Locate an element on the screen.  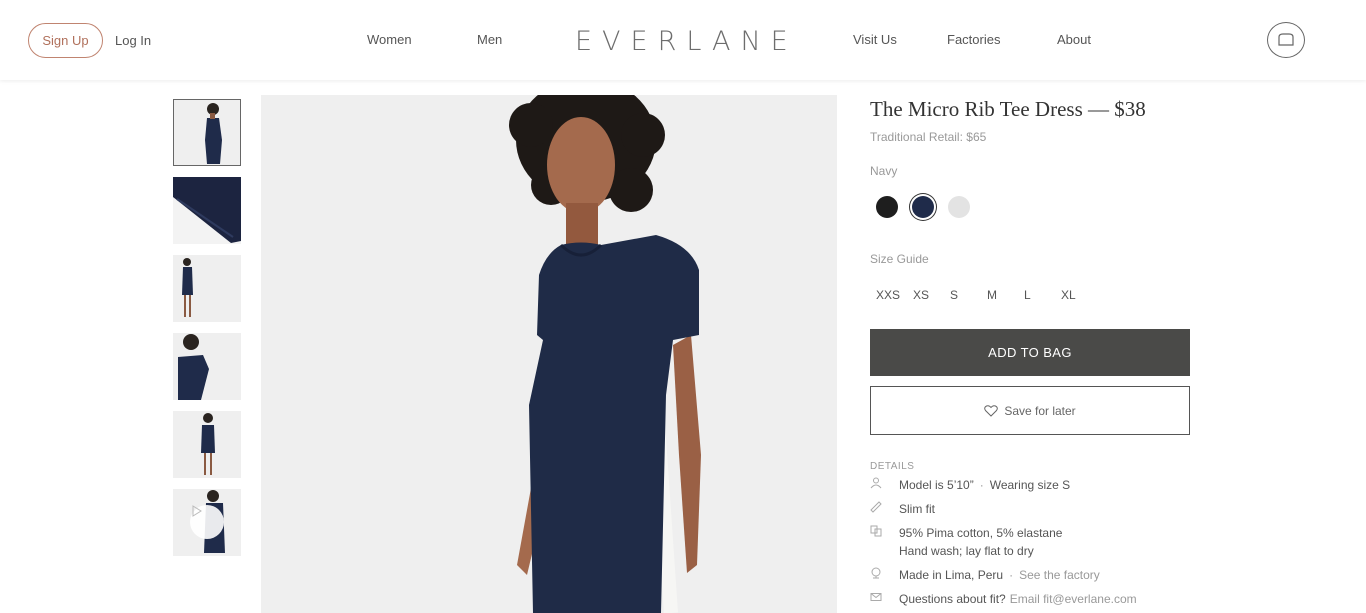
bag-icon is located at coordinates (1286, 39).